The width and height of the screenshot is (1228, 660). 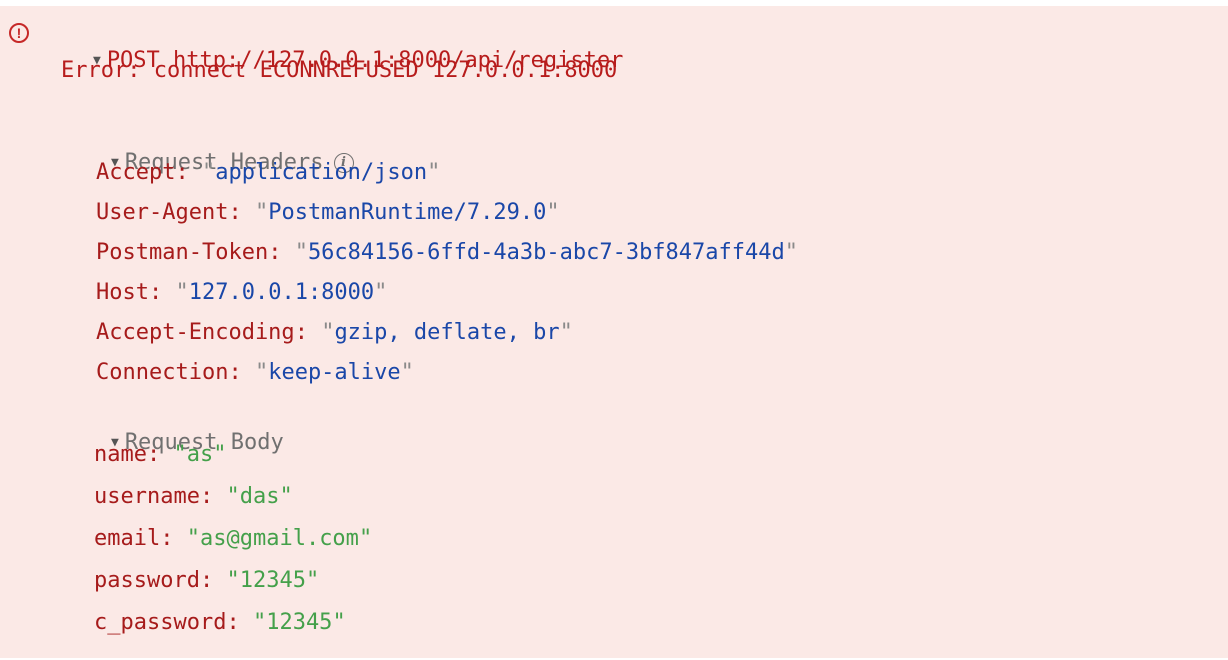 What do you see at coordinates (162, 212) in the screenshot?
I see `header-key: User-Agent` at bounding box center [162, 212].